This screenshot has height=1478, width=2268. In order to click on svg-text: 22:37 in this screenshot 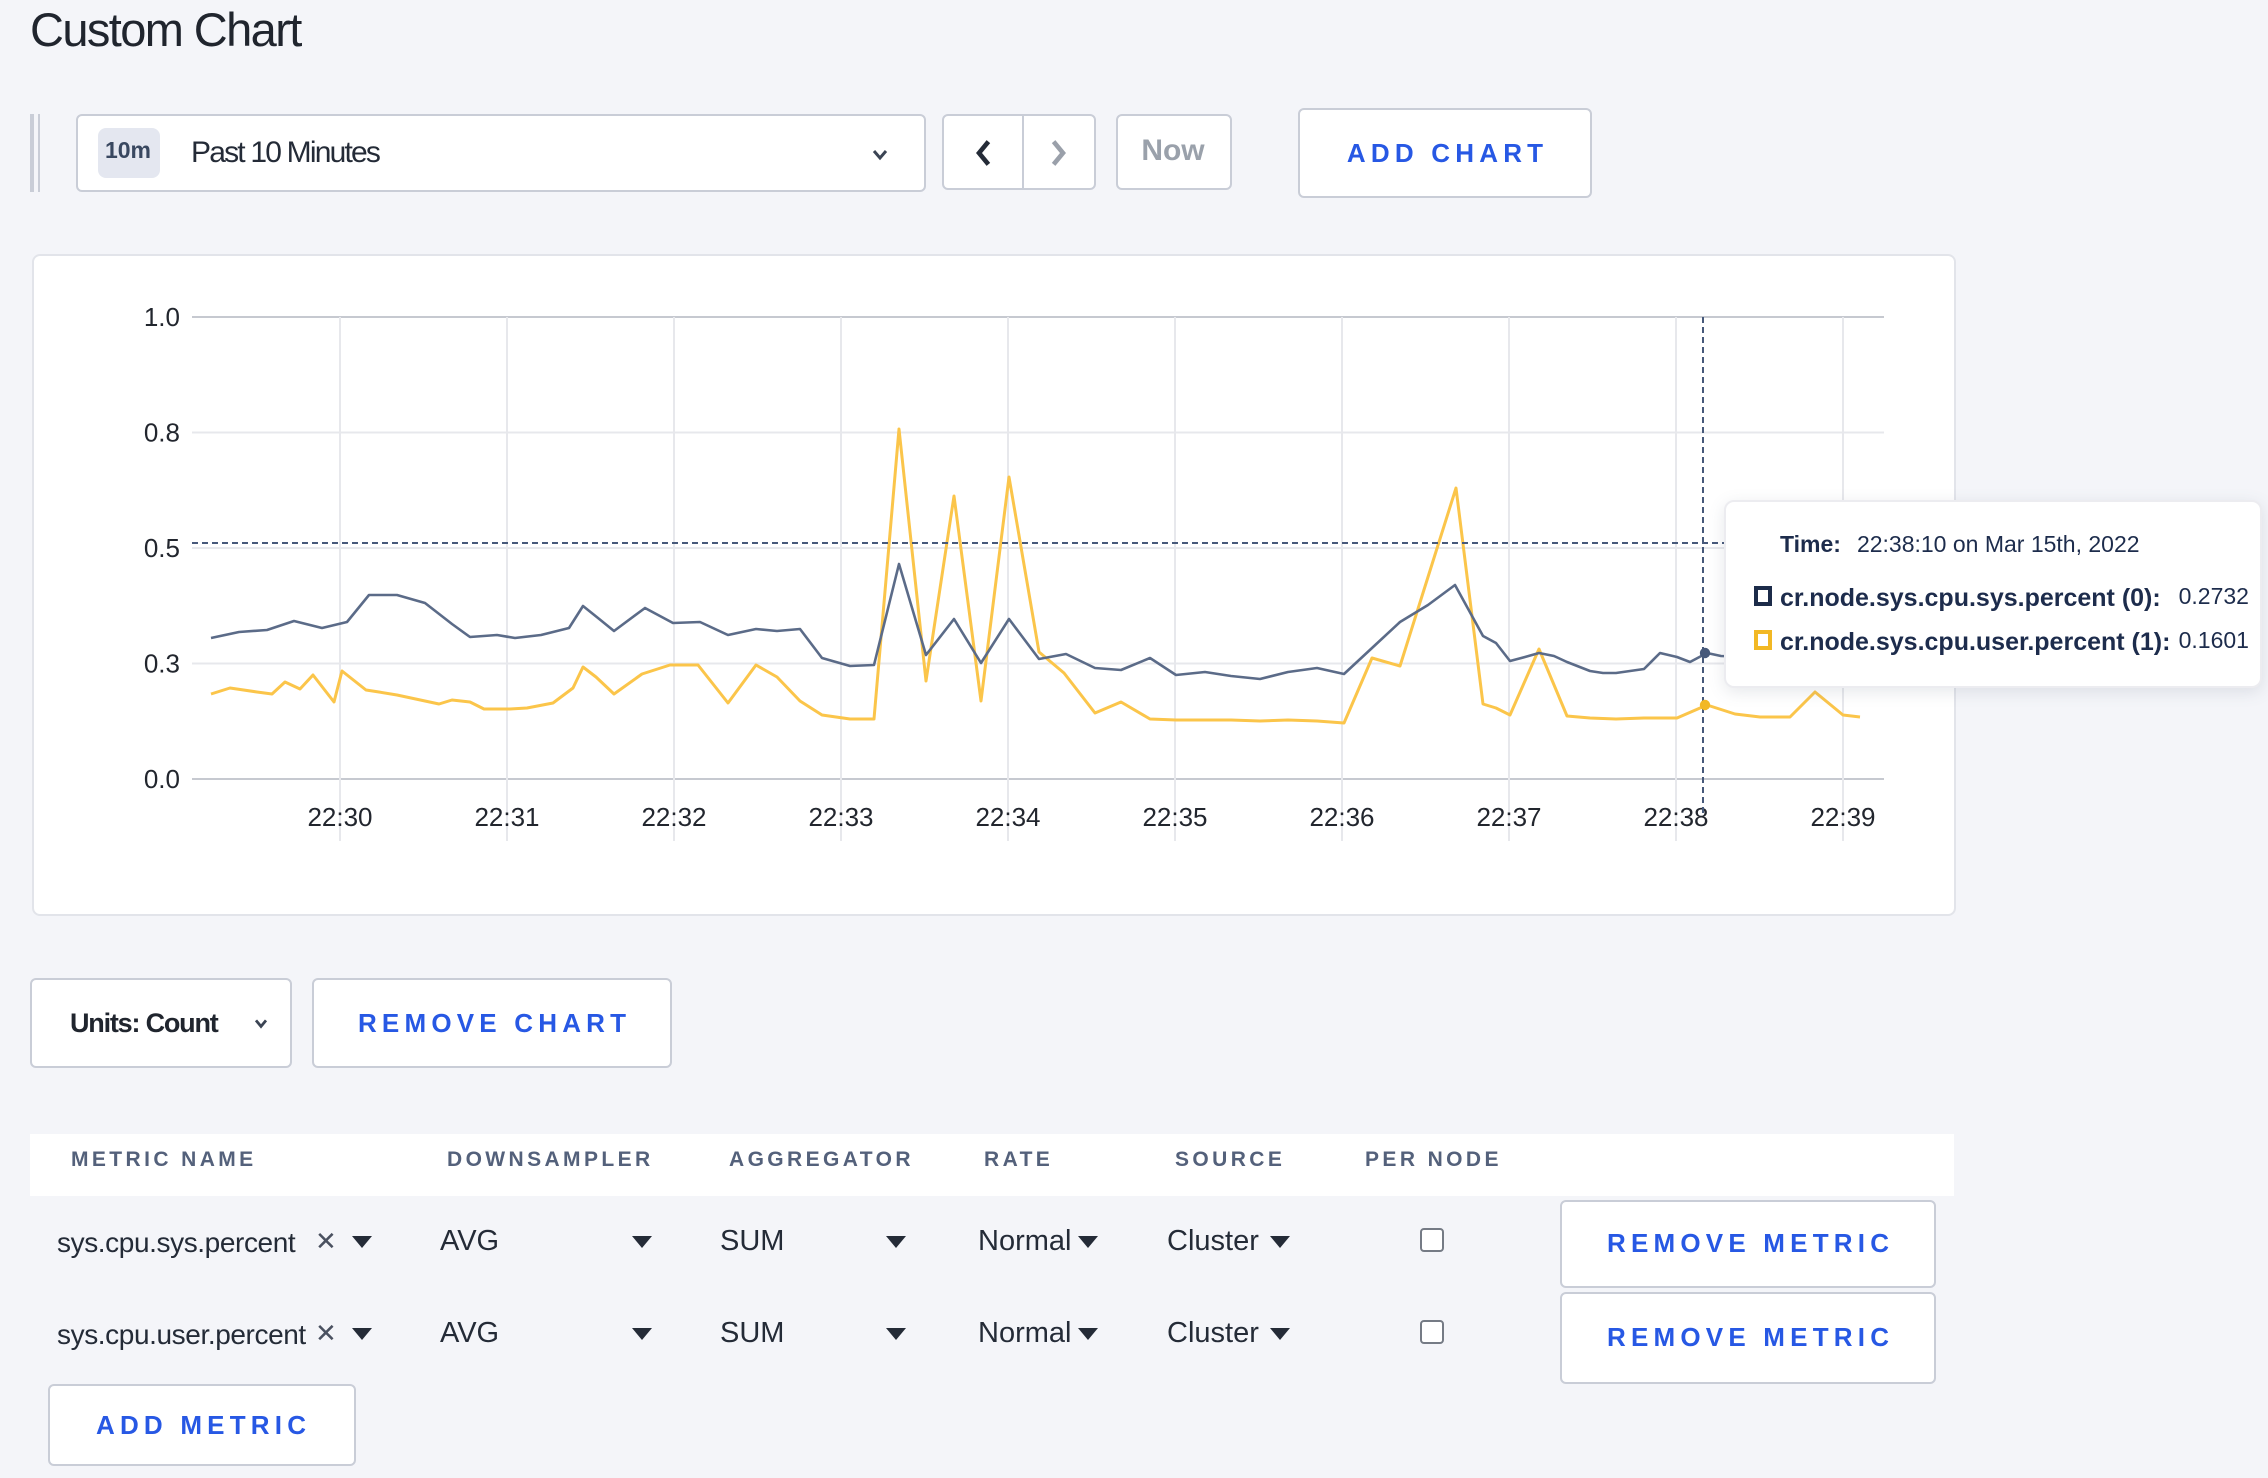, I will do `click(1508, 816)`.